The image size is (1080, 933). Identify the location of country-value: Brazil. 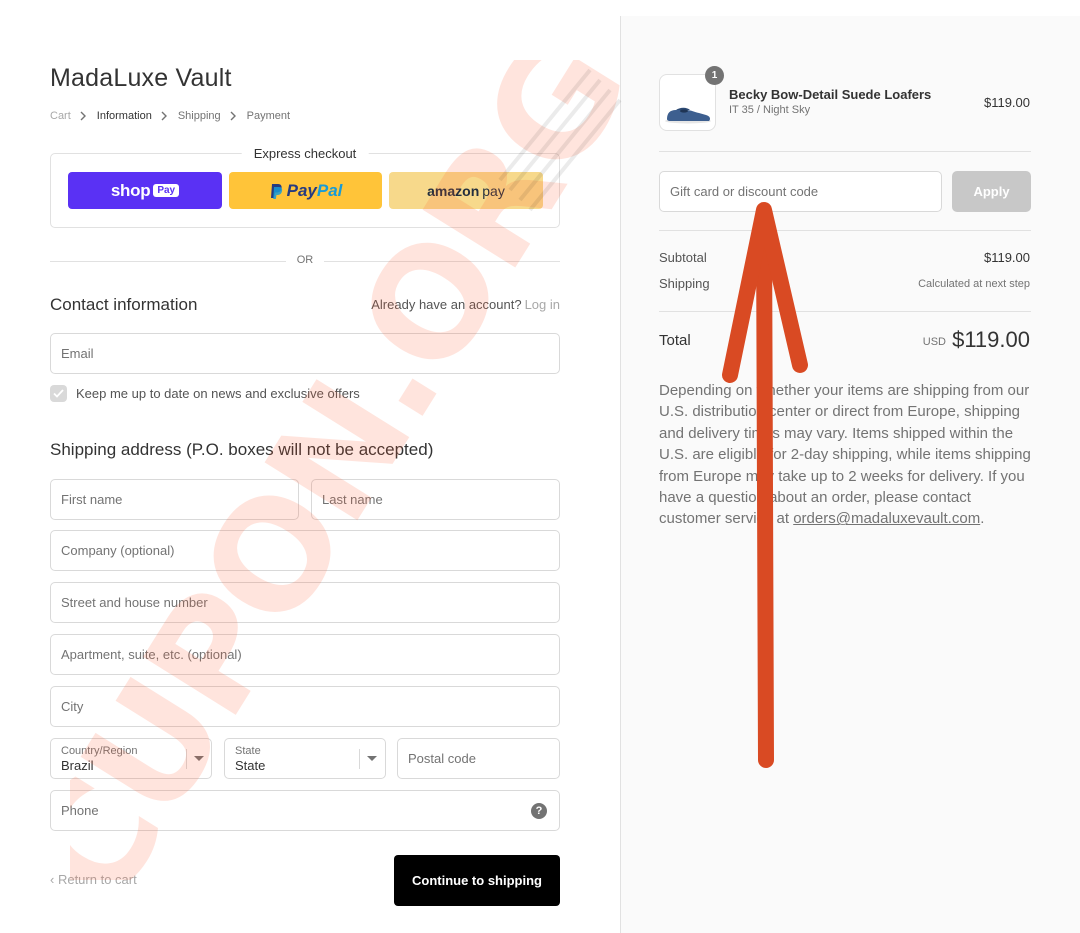
(77, 765).